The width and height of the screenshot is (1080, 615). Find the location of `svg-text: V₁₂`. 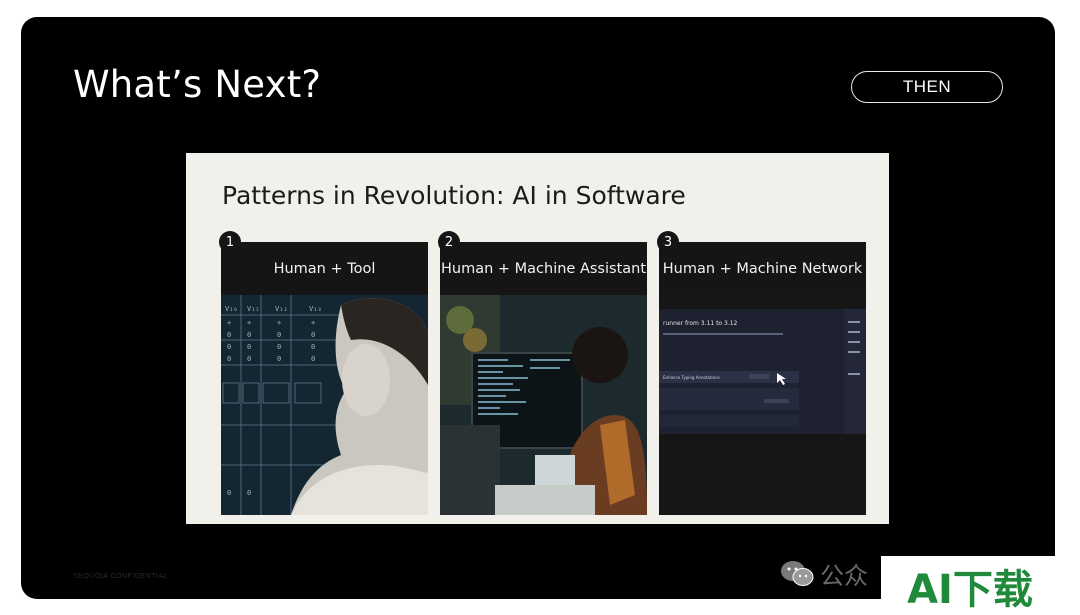

svg-text: V₁₂ is located at coordinates (281, 309).